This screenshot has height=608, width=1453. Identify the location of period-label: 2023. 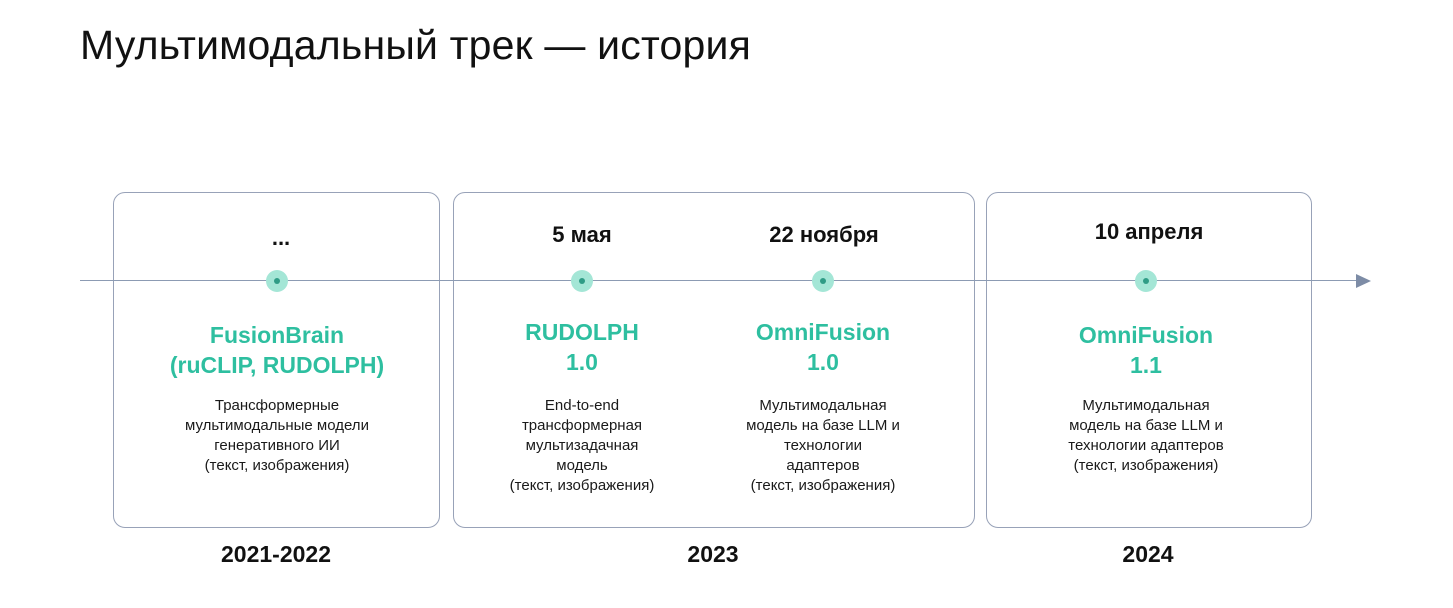
(713, 554).